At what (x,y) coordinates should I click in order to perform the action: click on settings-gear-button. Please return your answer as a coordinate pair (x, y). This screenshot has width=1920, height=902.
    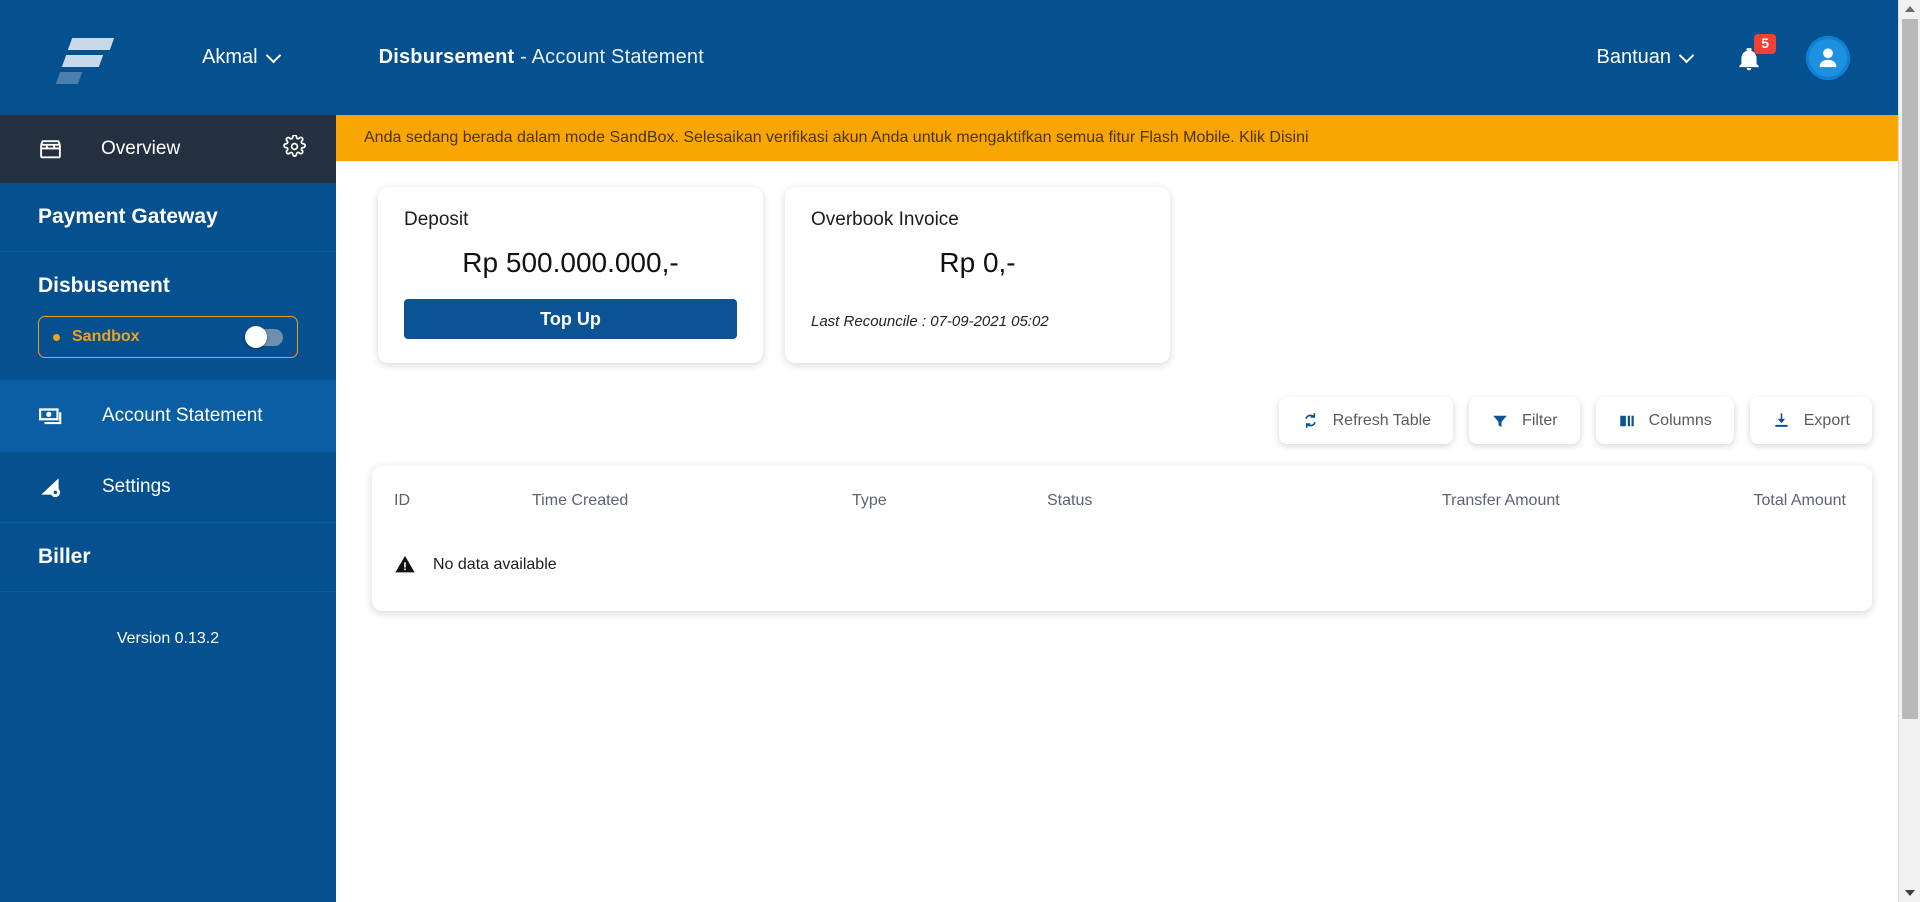
    Looking at the image, I should click on (294, 148).